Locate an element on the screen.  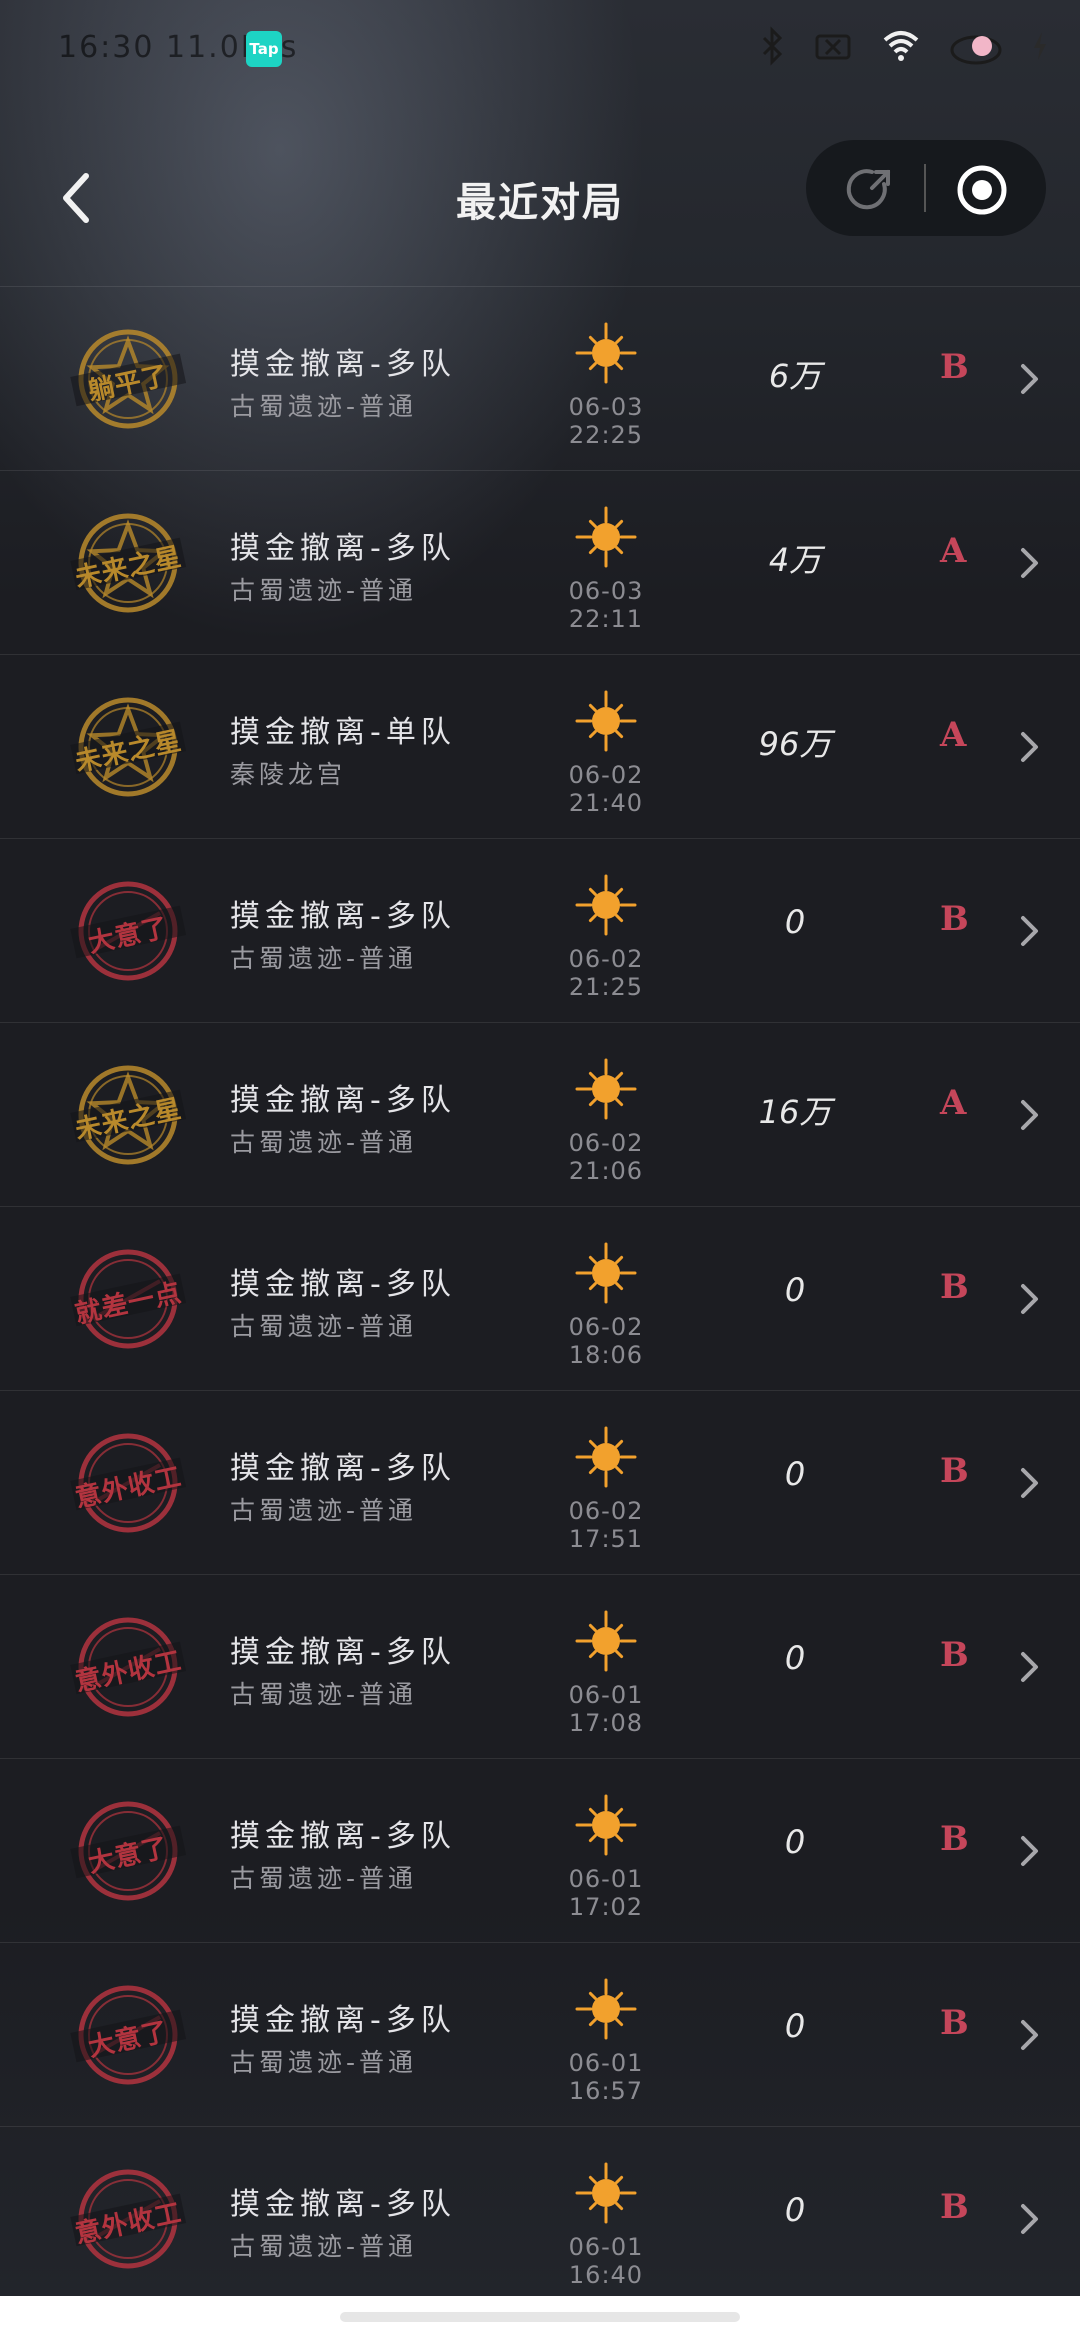
match-time: 06-03 22:25 is located at coordinates (606, 421).